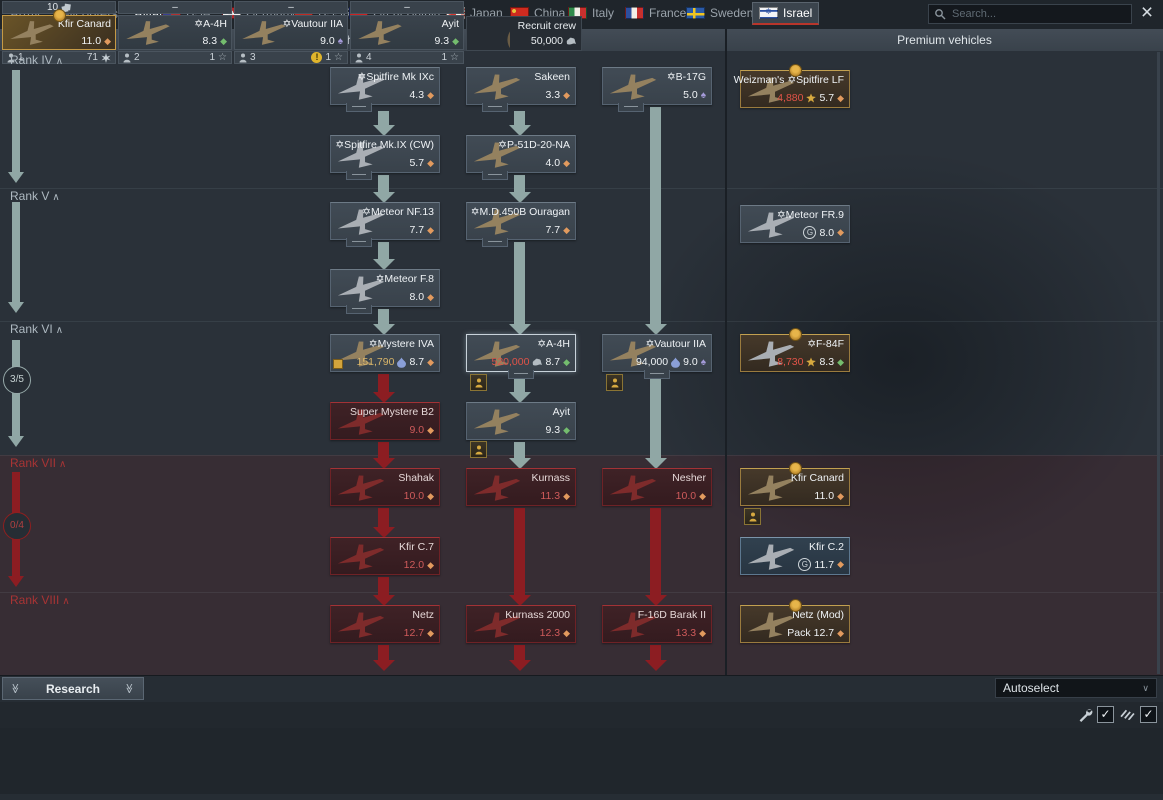 The image size is (1163, 800). What do you see at coordinates (385, 288) in the screenshot?
I see `vehicle-card-meteor-f8: ✡Meteor F.8 8.0 ◆` at bounding box center [385, 288].